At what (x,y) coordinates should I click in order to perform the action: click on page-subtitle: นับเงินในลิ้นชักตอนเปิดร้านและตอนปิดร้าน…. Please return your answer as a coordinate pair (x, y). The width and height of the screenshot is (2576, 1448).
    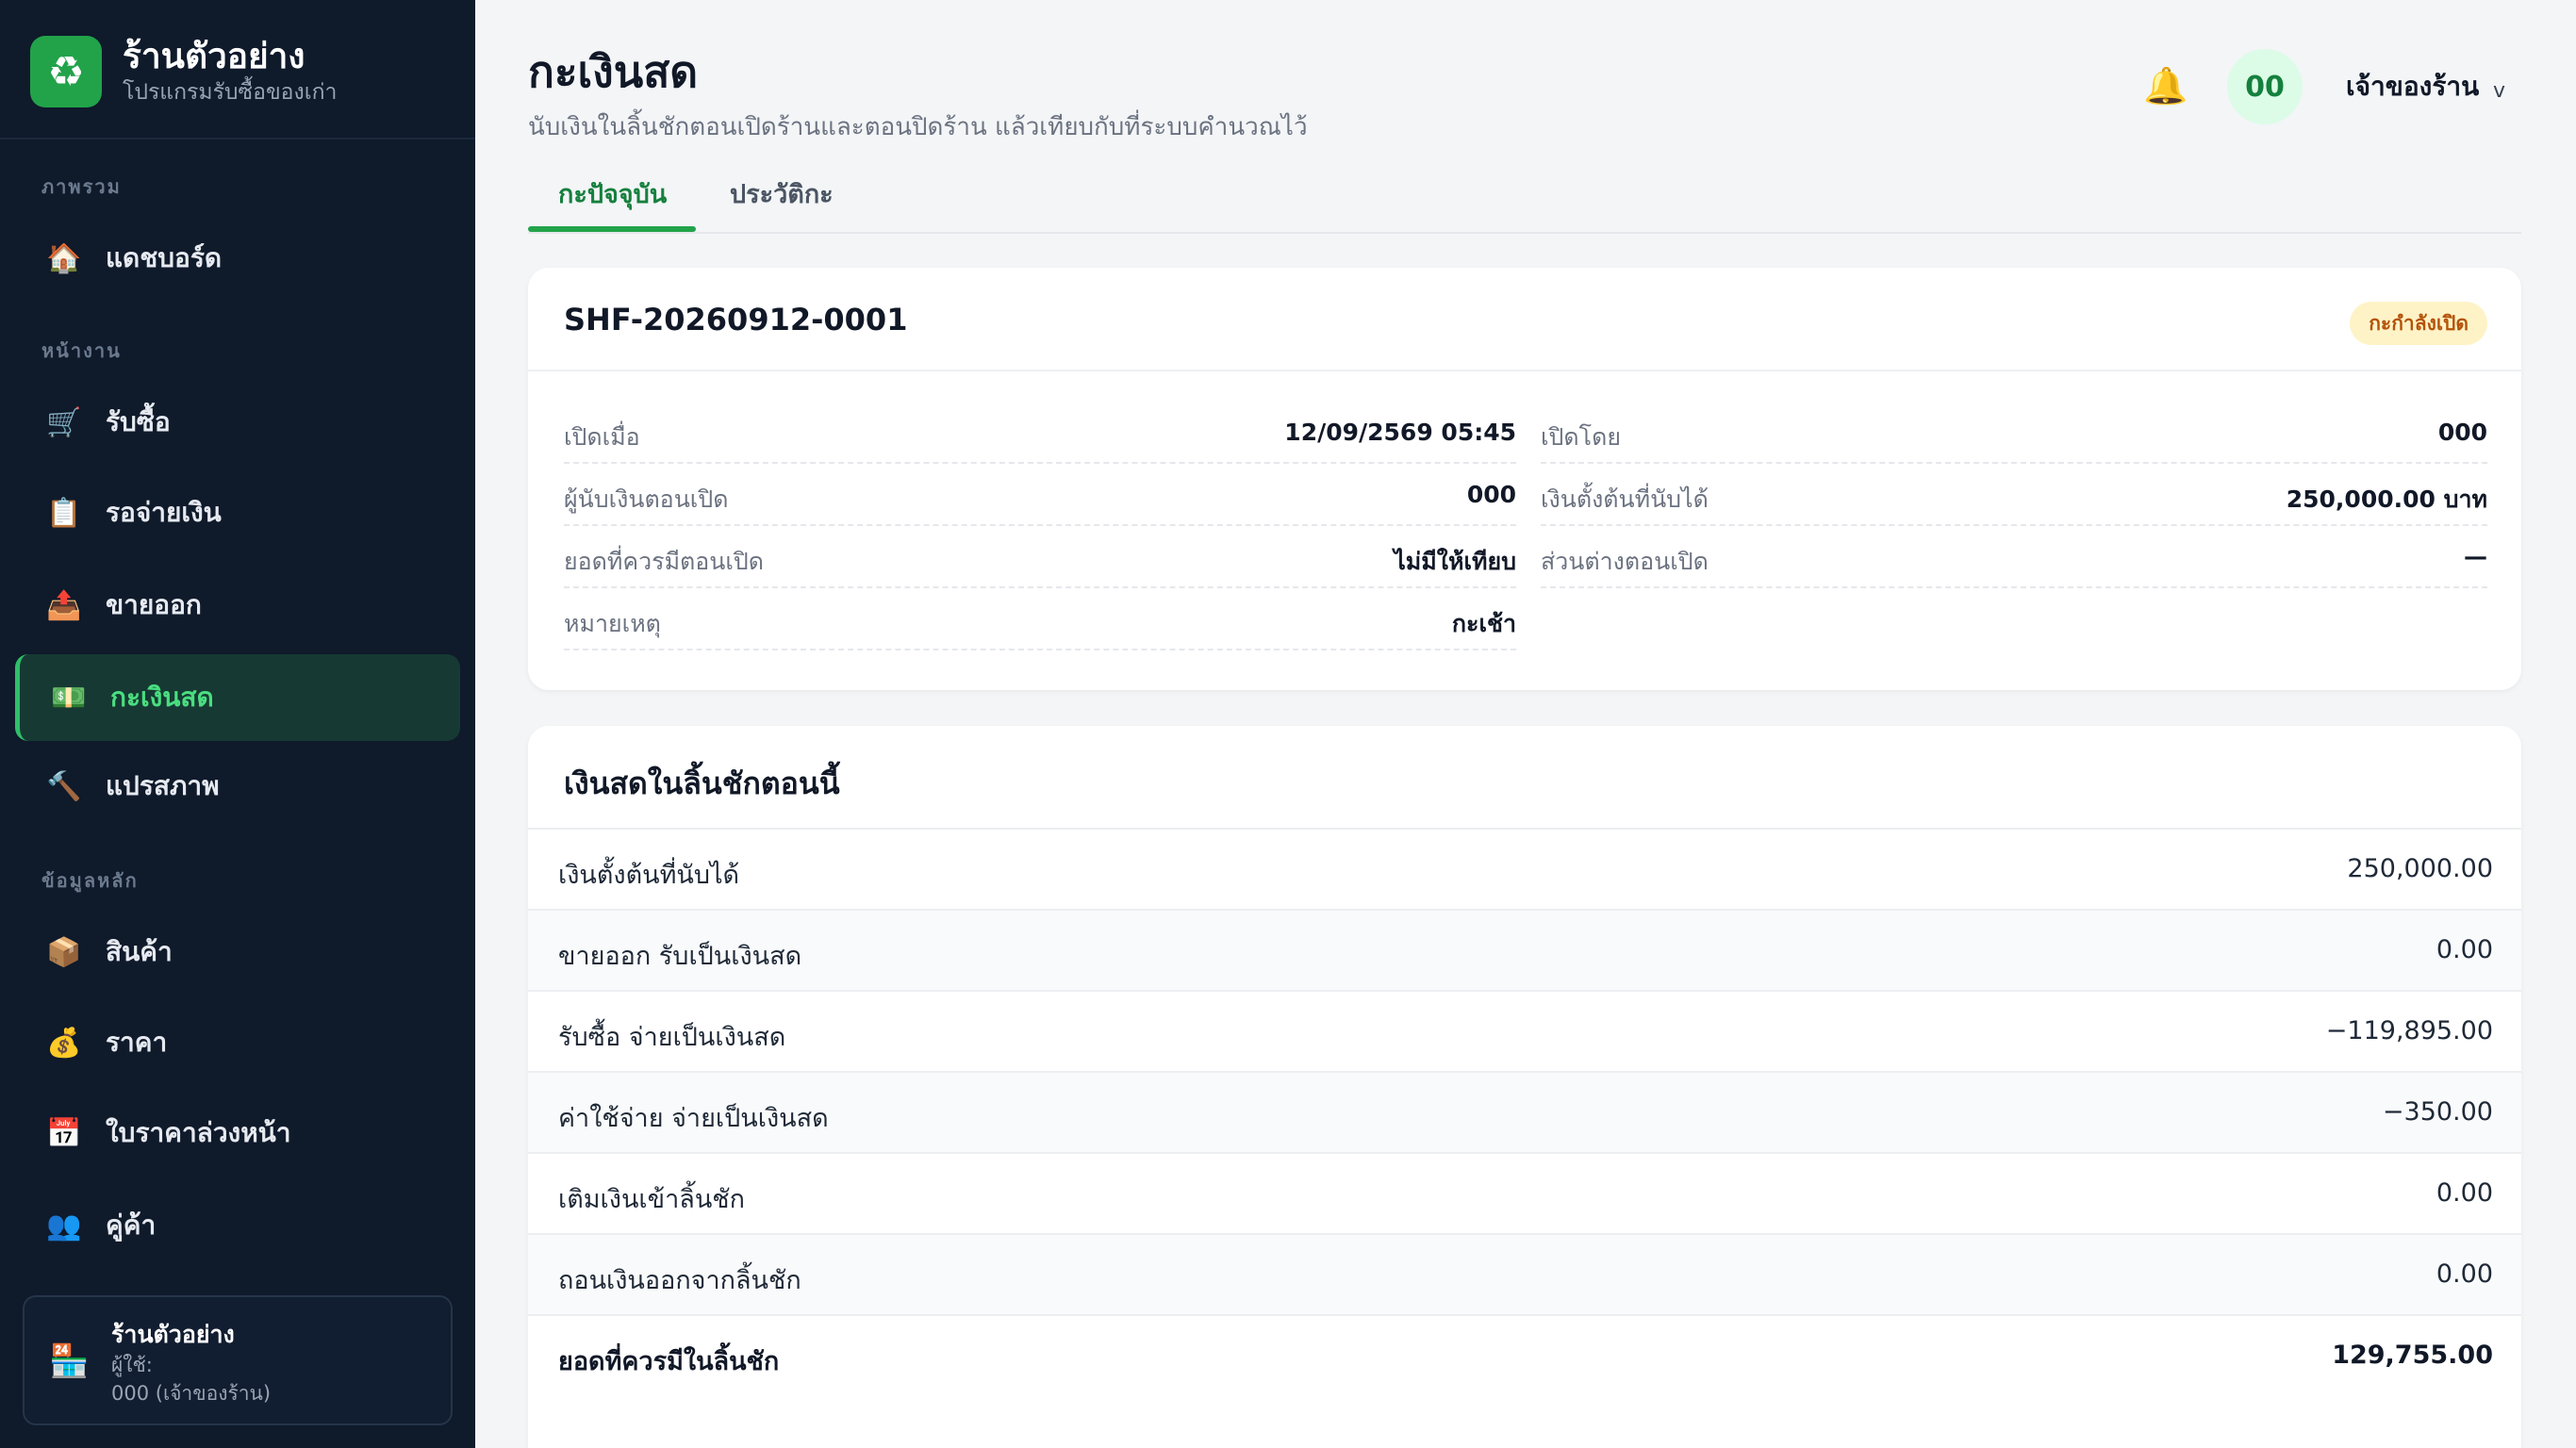
    Looking at the image, I should click on (918, 127).